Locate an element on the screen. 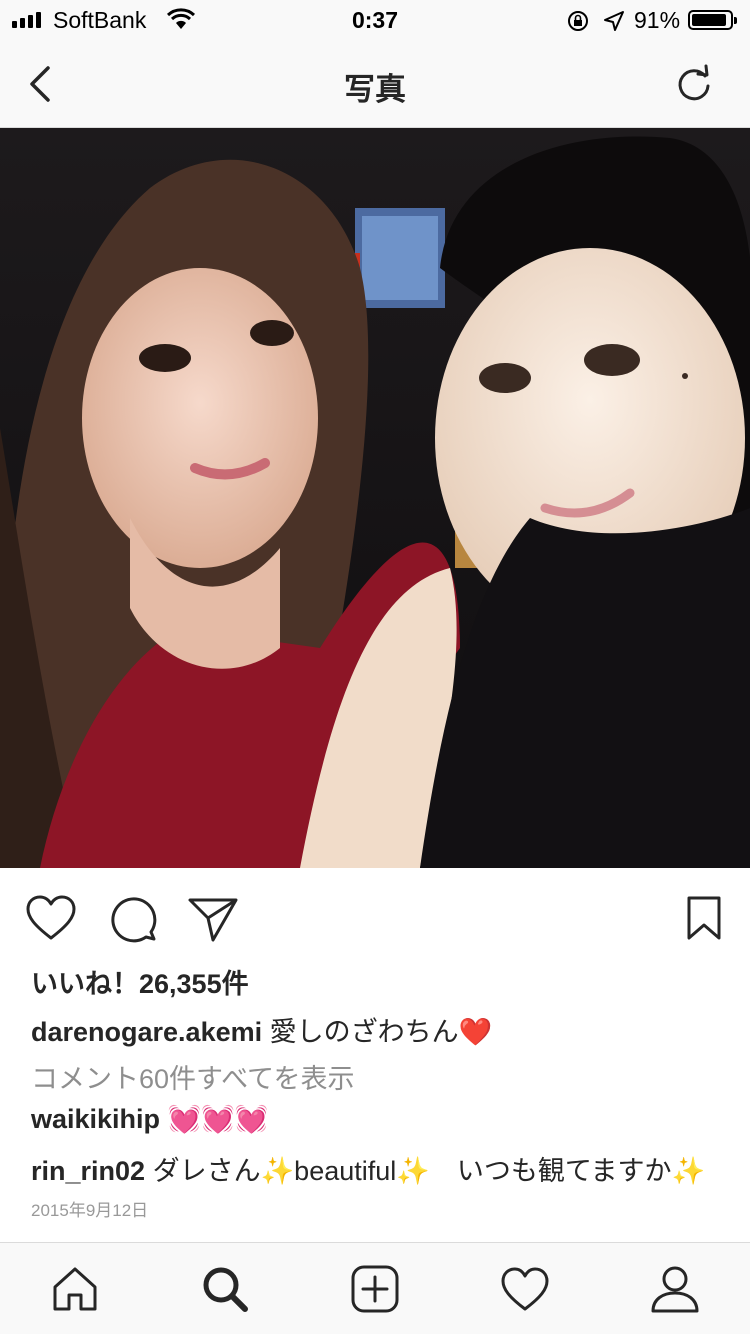 The width and height of the screenshot is (750, 1334). comment-text: ダレさん✨beautiful✨ いつも観てますか✨ is located at coordinates (425, 1171).